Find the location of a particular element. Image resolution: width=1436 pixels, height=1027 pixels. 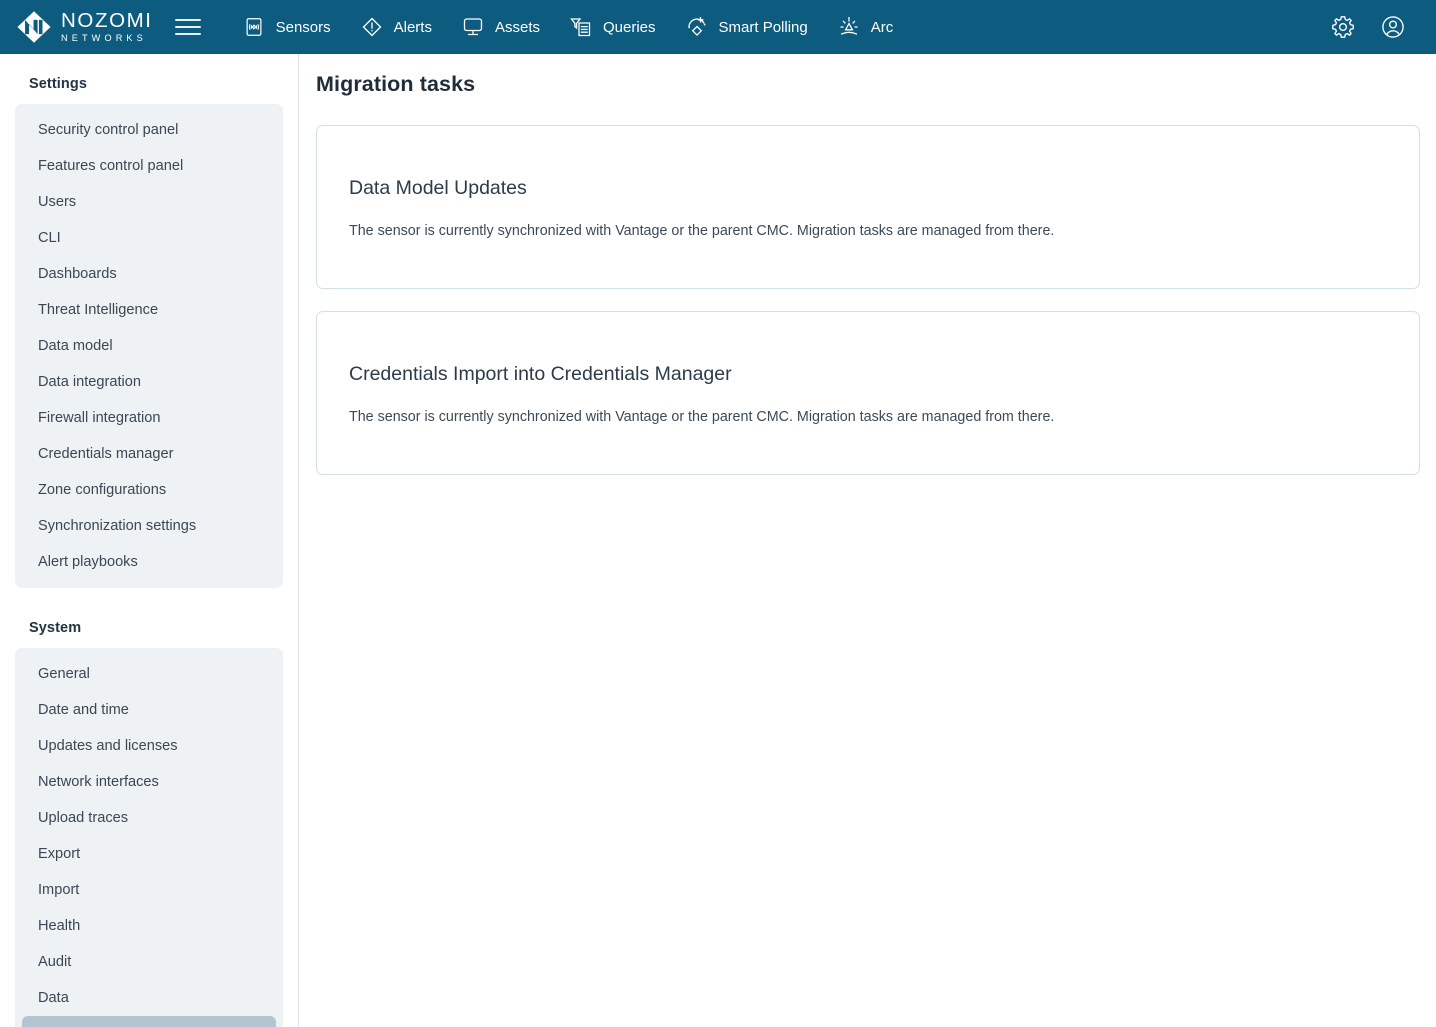

sidebar-item-migration-tasks: Migration tasks is located at coordinates (149, 1021).